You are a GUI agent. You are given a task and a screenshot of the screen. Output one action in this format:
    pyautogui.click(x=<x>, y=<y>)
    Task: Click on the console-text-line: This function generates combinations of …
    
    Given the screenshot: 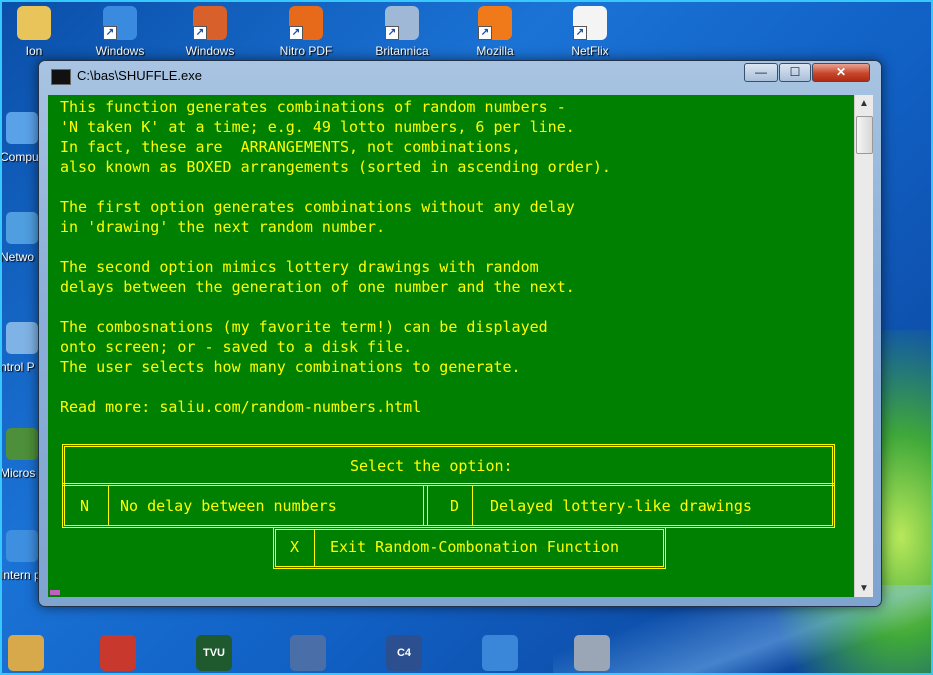 What is the action you would take?
    pyautogui.click(x=313, y=107)
    